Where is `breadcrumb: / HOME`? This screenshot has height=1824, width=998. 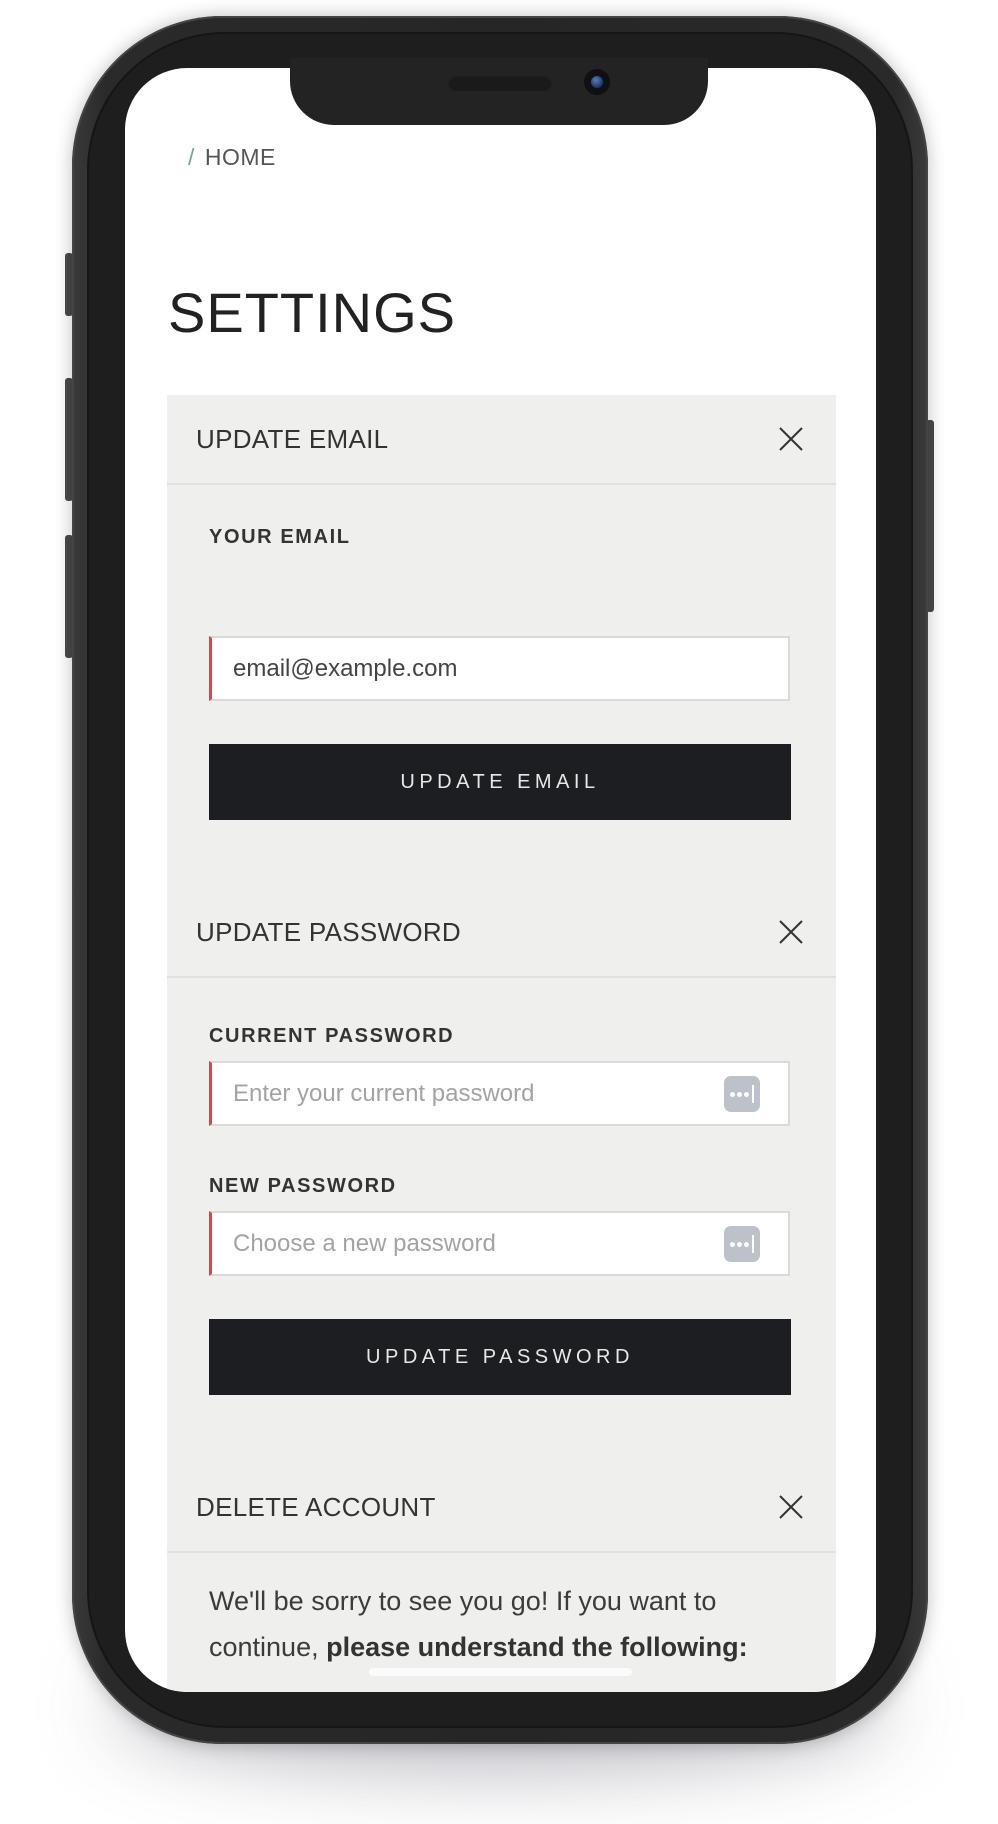 breadcrumb: / HOME is located at coordinates (232, 157).